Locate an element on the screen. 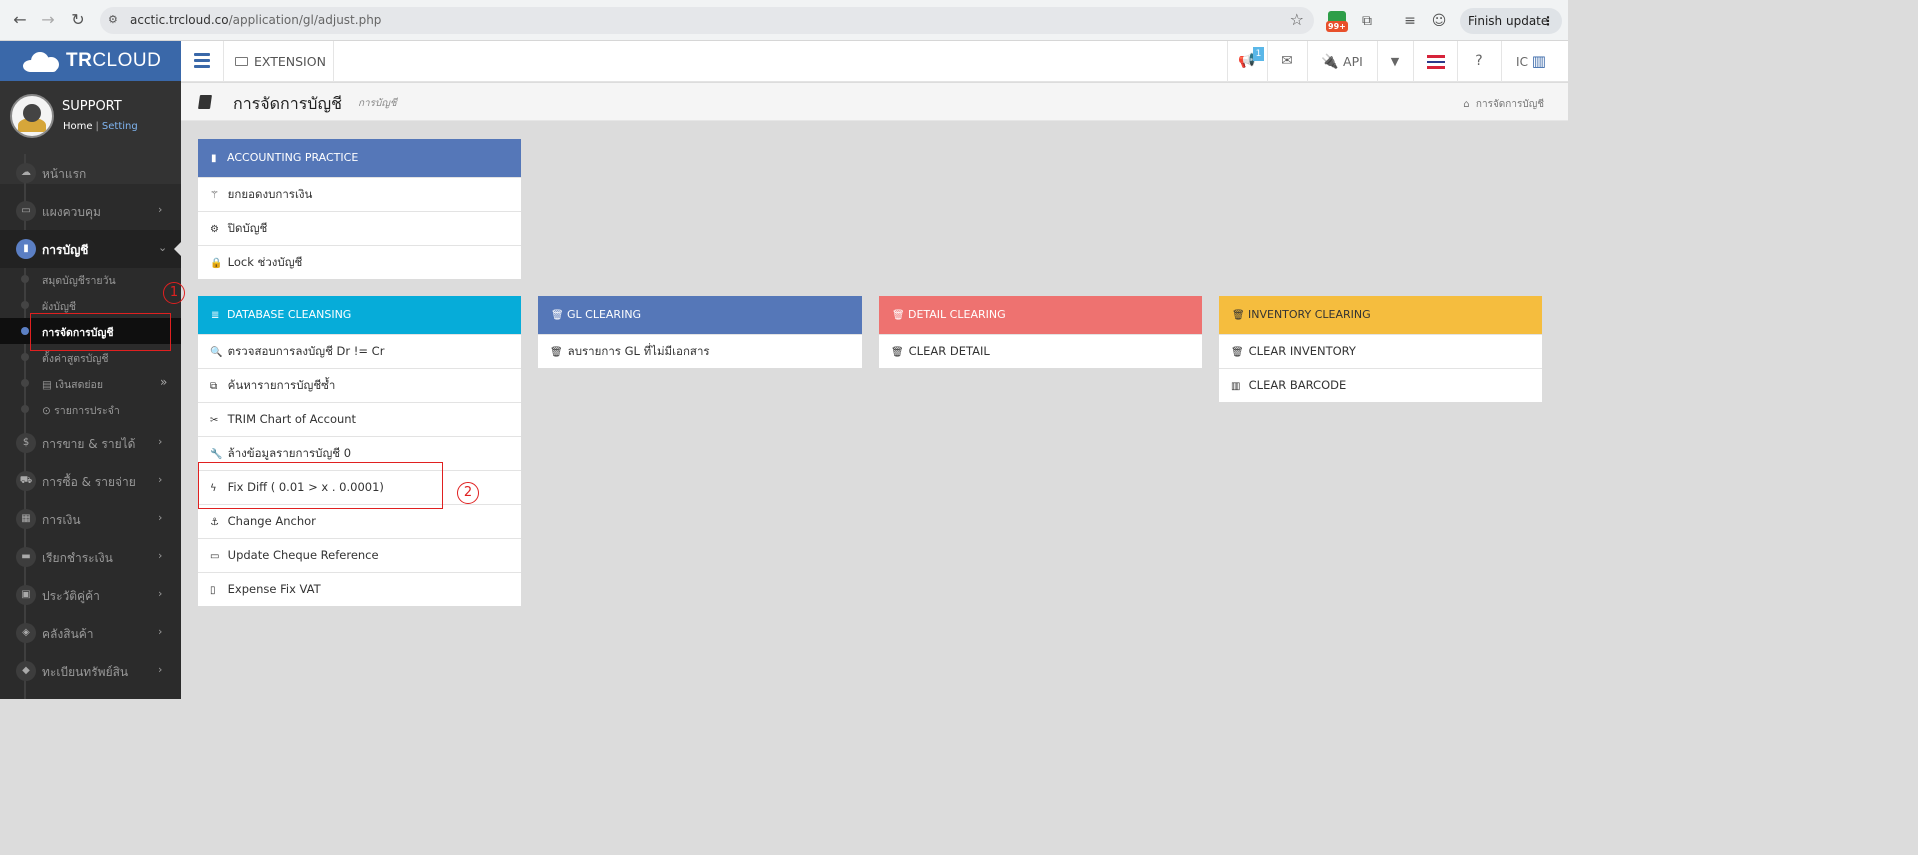 The height and width of the screenshot is (855, 1918). annotation-number-1: 1 is located at coordinates (174, 293).